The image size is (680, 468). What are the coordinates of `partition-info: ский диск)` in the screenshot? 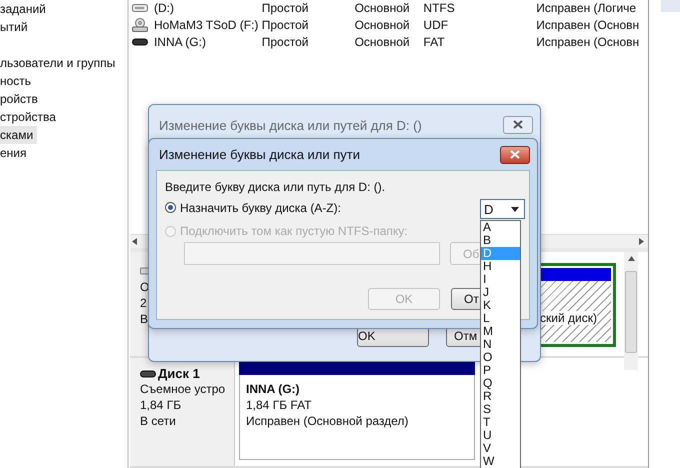 It's located at (568, 318).